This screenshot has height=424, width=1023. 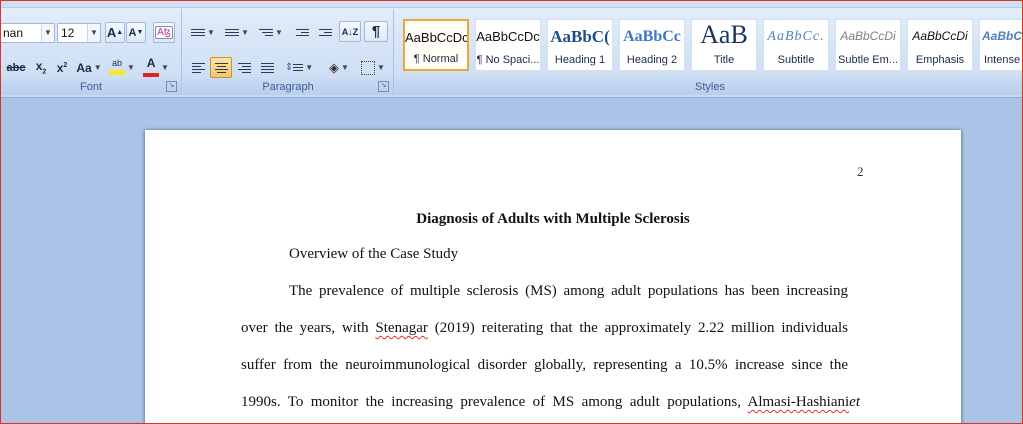 I want to click on style-sample: AaBbC(, so click(x=580, y=36).